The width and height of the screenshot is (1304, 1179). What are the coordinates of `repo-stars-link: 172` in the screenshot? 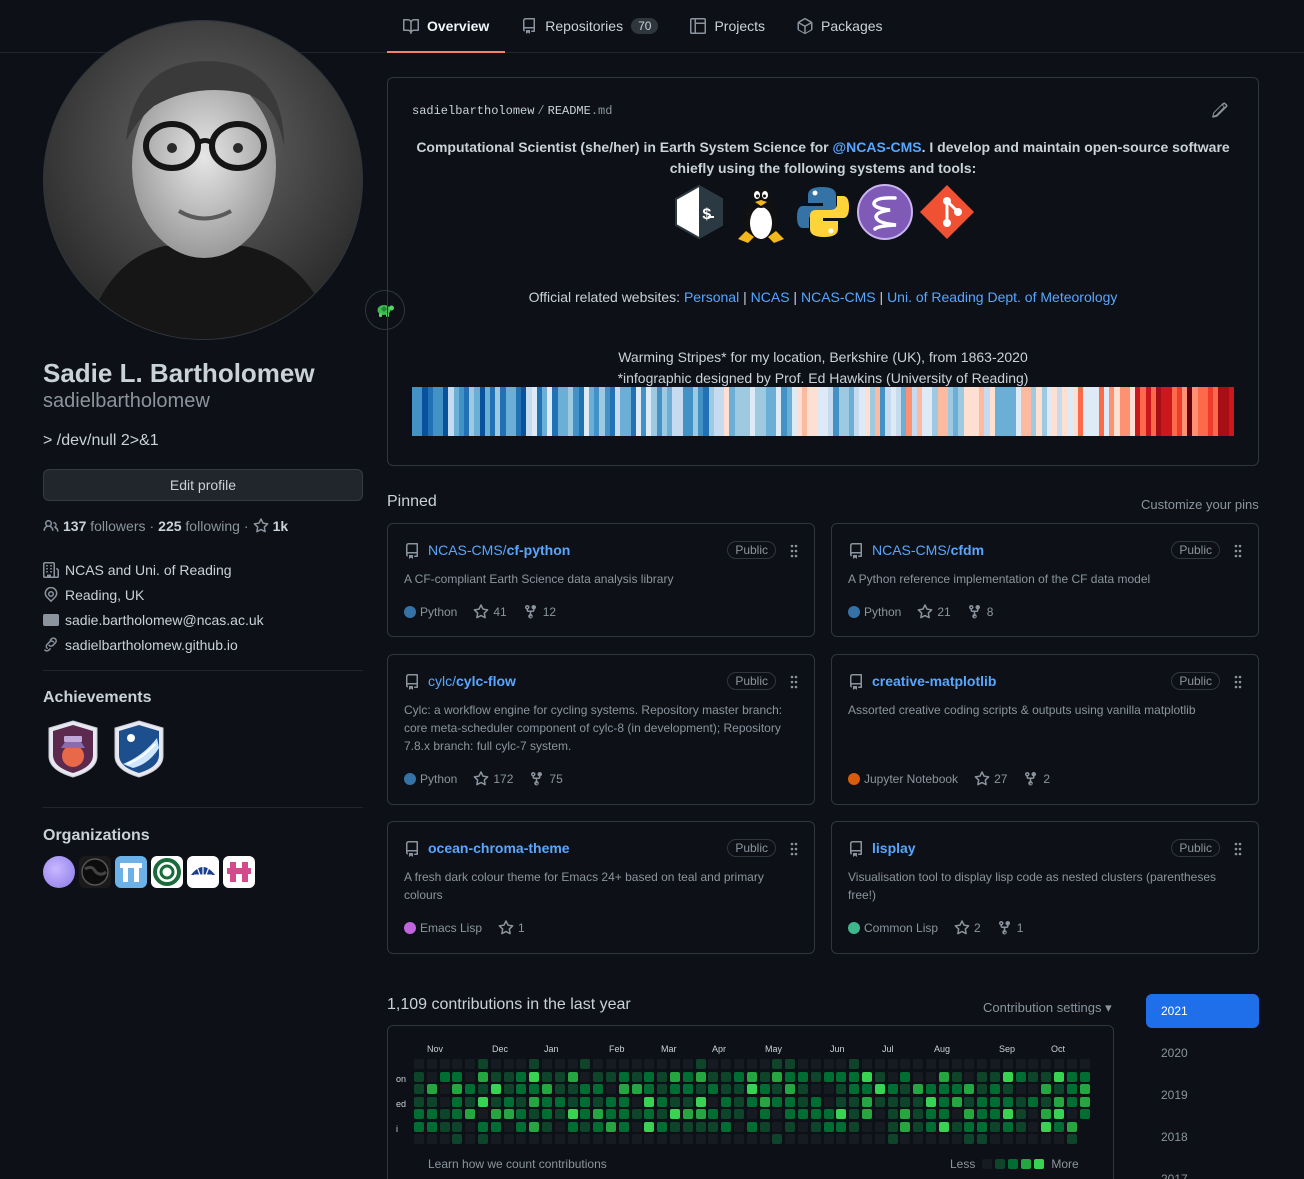 It's located at (493, 779).